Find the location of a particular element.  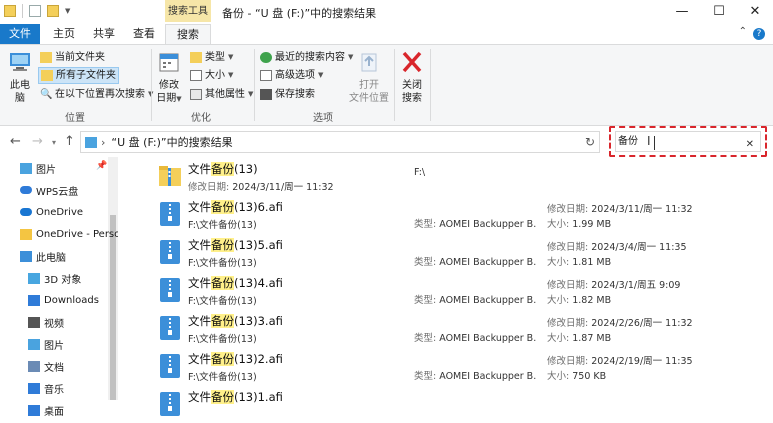

file-name-part: (13) is located at coordinates (246, 169).